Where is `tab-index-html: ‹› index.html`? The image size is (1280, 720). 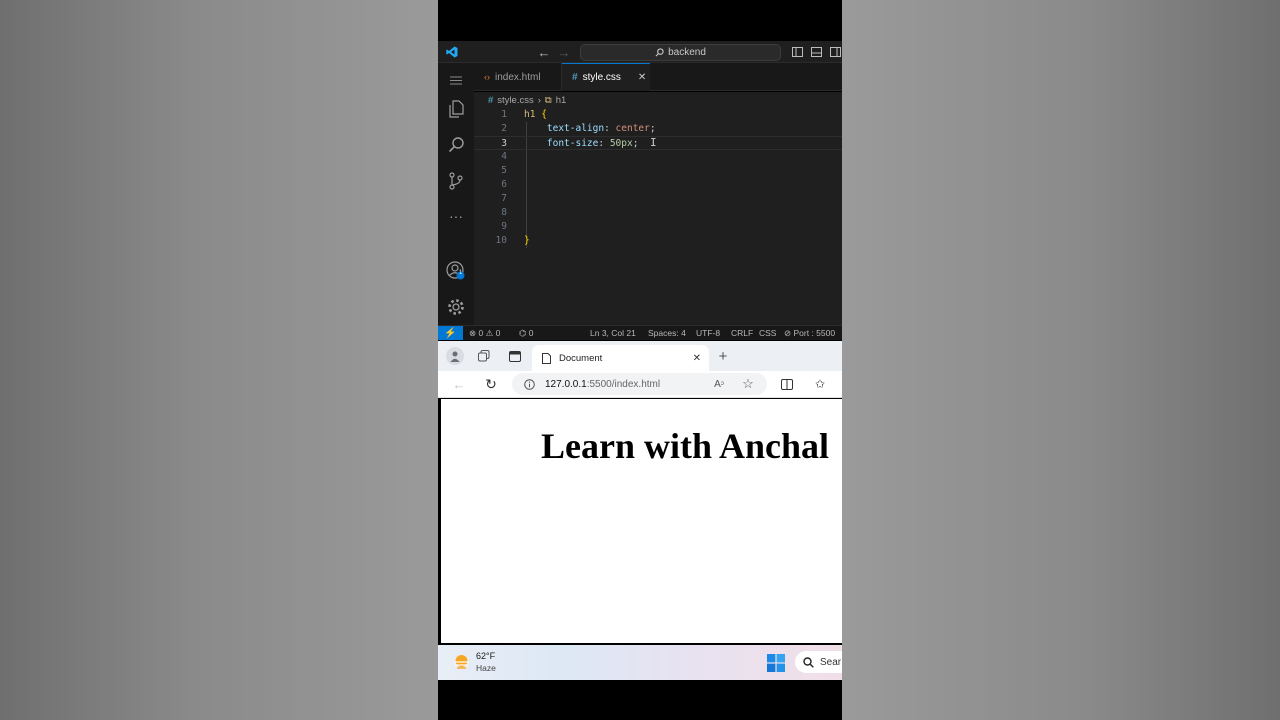 tab-index-html: ‹› index.html is located at coordinates (518, 77).